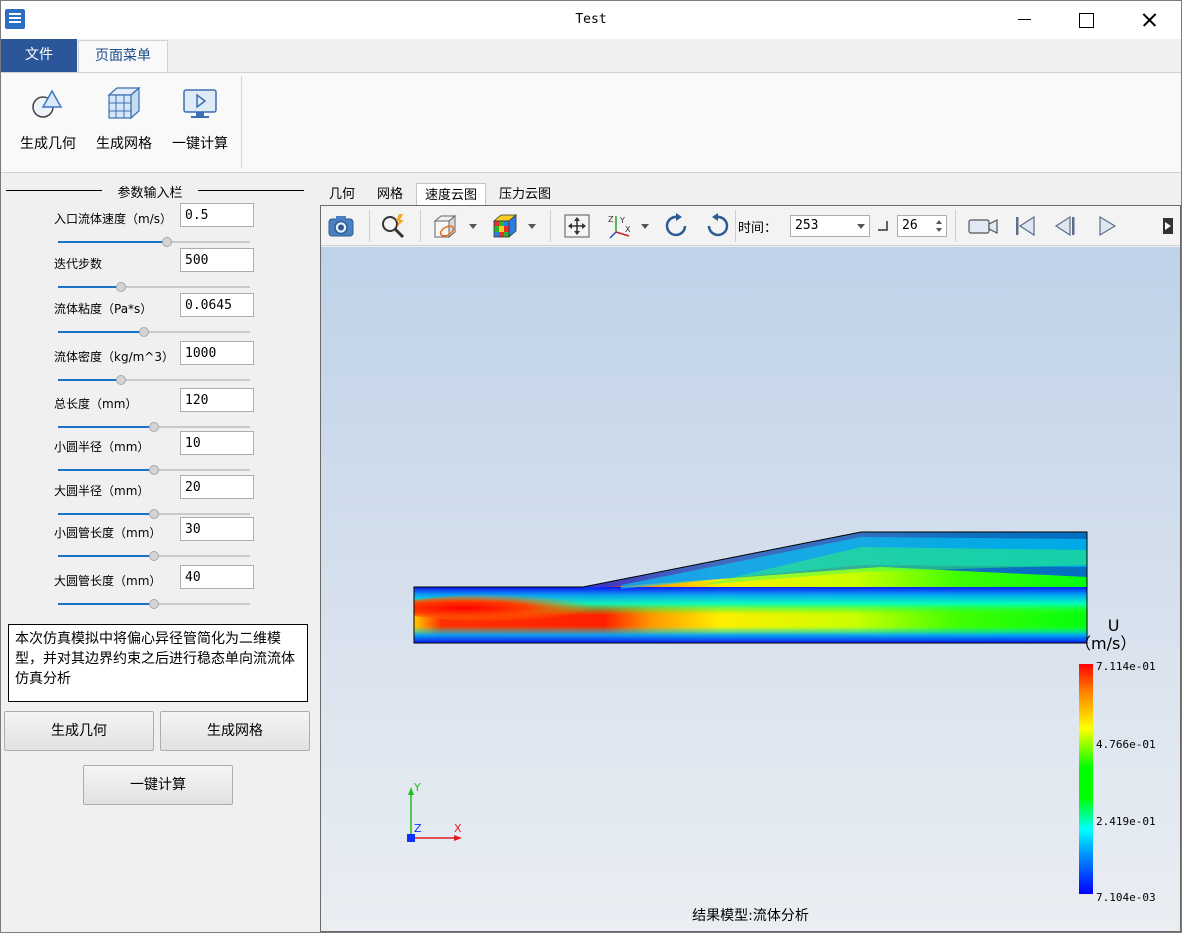 The width and height of the screenshot is (1182, 933). What do you see at coordinates (922, 226) in the screenshot?
I see `frame-spinbox: 26` at bounding box center [922, 226].